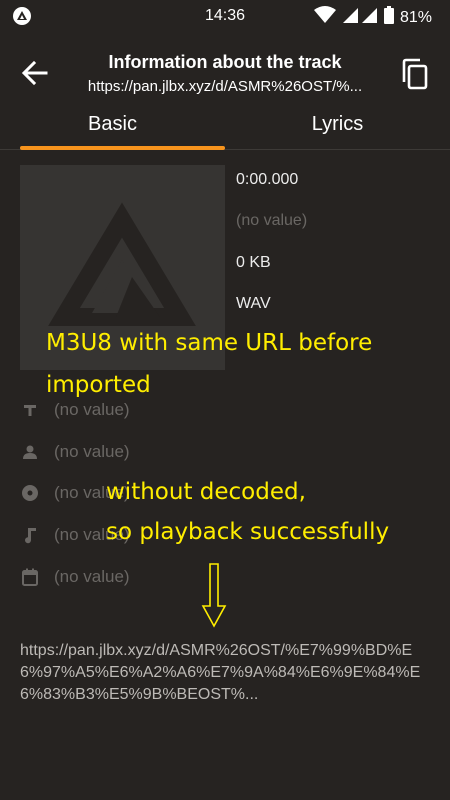  Describe the element at coordinates (225, 62) in the screenshot. I see `page-title: Information about the track` at that location.